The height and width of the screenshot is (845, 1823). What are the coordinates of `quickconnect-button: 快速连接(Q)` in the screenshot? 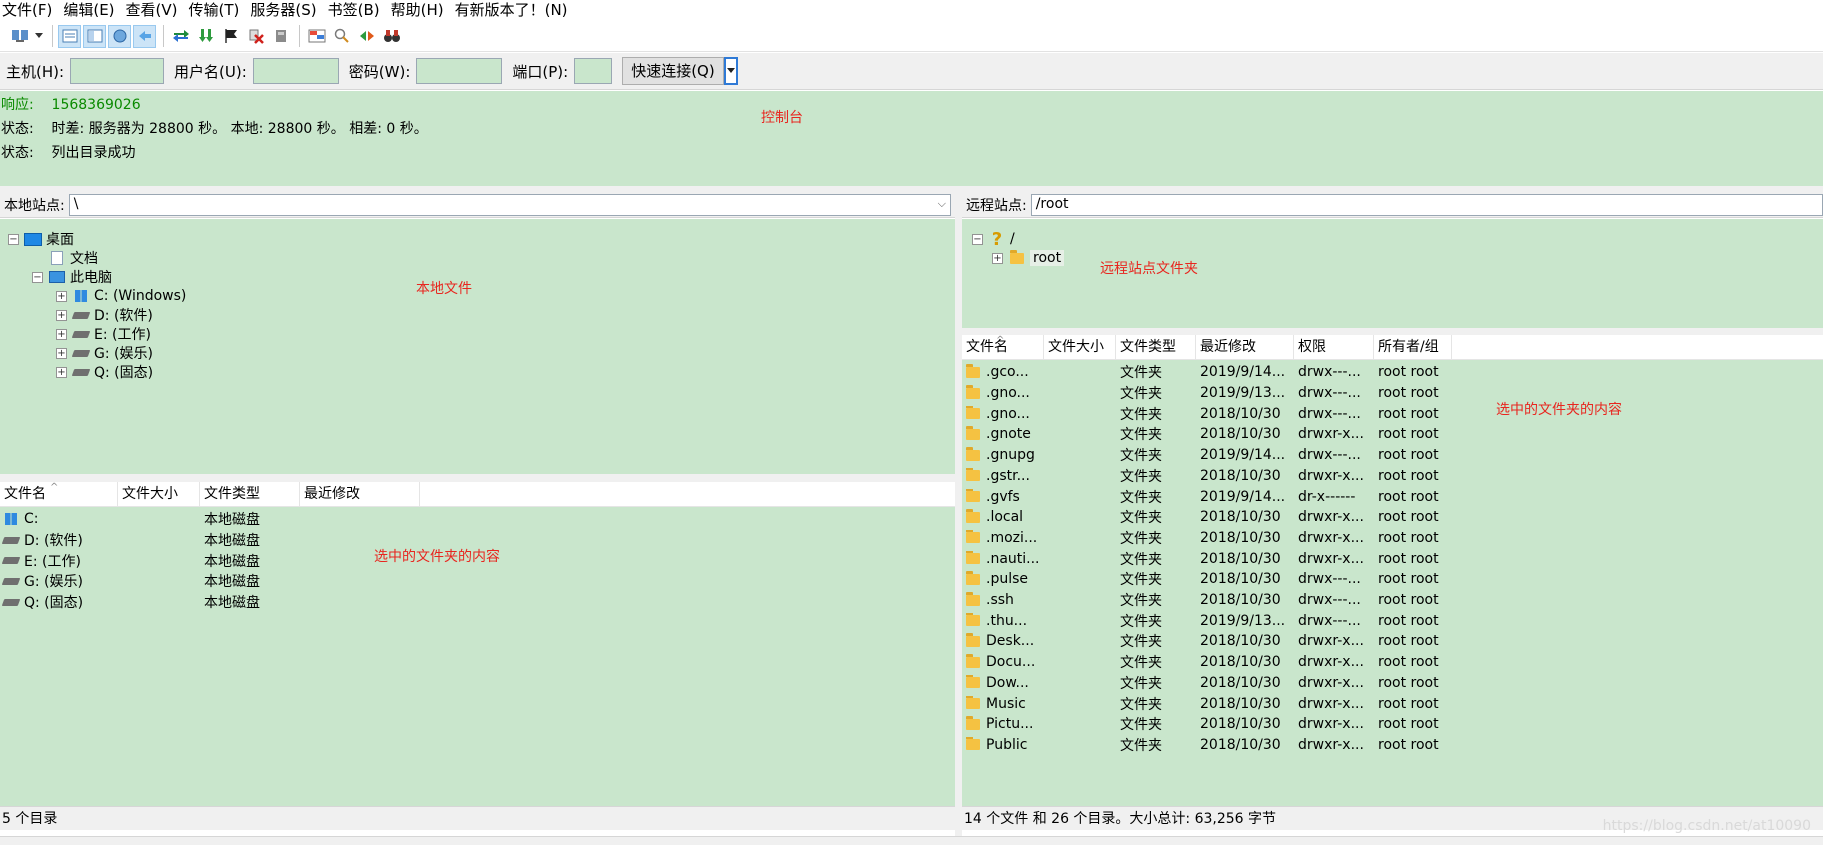 It's located at (673, 71).